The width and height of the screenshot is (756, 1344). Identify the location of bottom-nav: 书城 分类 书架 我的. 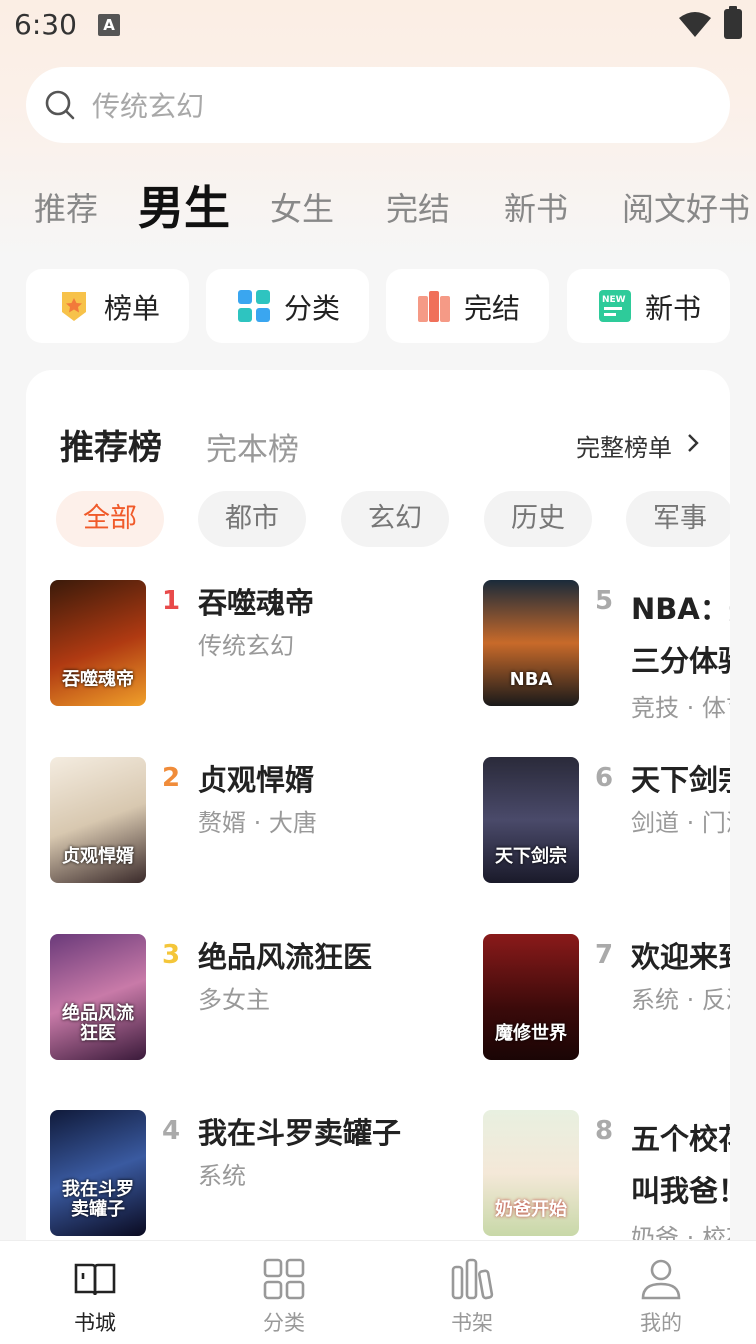
(378, 1292).